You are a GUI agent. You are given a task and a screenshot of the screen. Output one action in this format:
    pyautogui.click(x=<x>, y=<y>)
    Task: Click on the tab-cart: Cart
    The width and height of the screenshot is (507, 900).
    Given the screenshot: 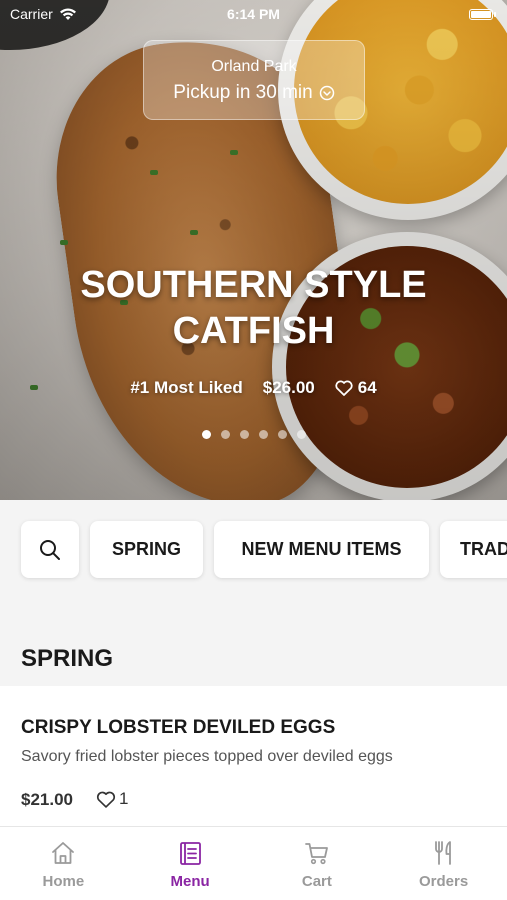 What is the action you would take?
    pyautogui.click(x=317, y=863)
    